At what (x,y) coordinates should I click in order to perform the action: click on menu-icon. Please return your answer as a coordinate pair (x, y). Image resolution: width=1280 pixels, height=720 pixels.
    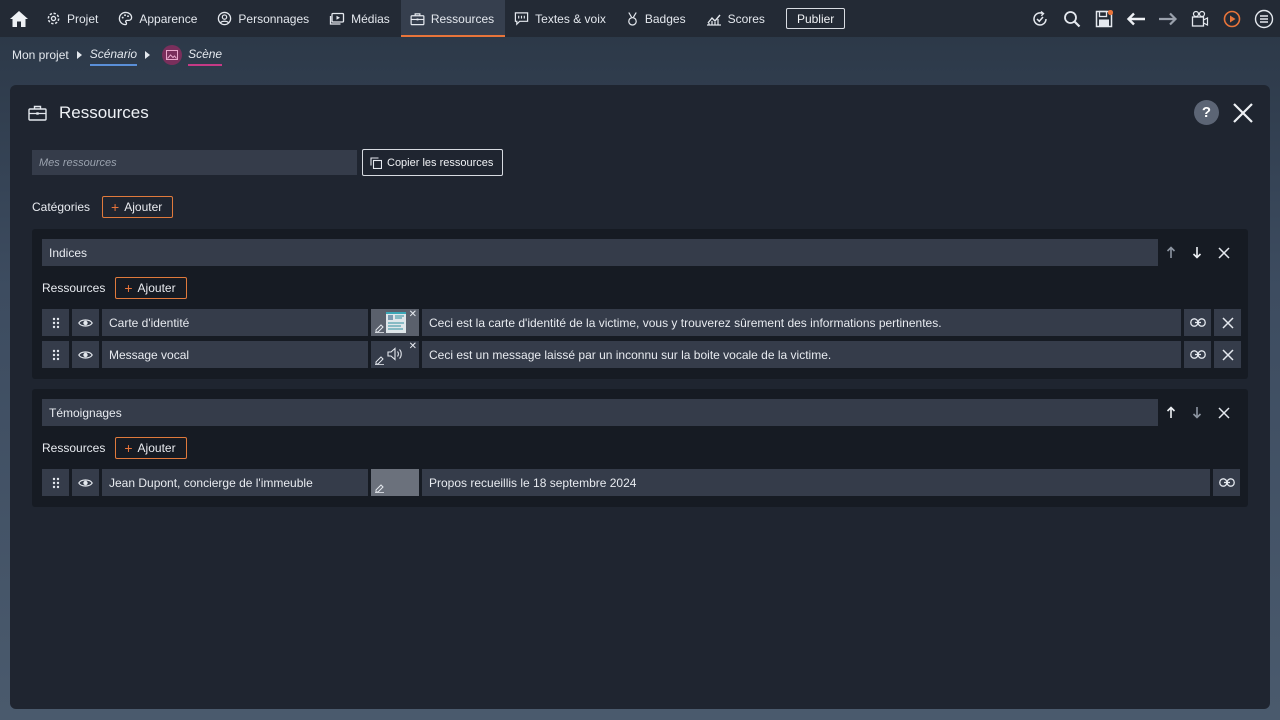
    Looking at the image, I should click on (1264, 18).